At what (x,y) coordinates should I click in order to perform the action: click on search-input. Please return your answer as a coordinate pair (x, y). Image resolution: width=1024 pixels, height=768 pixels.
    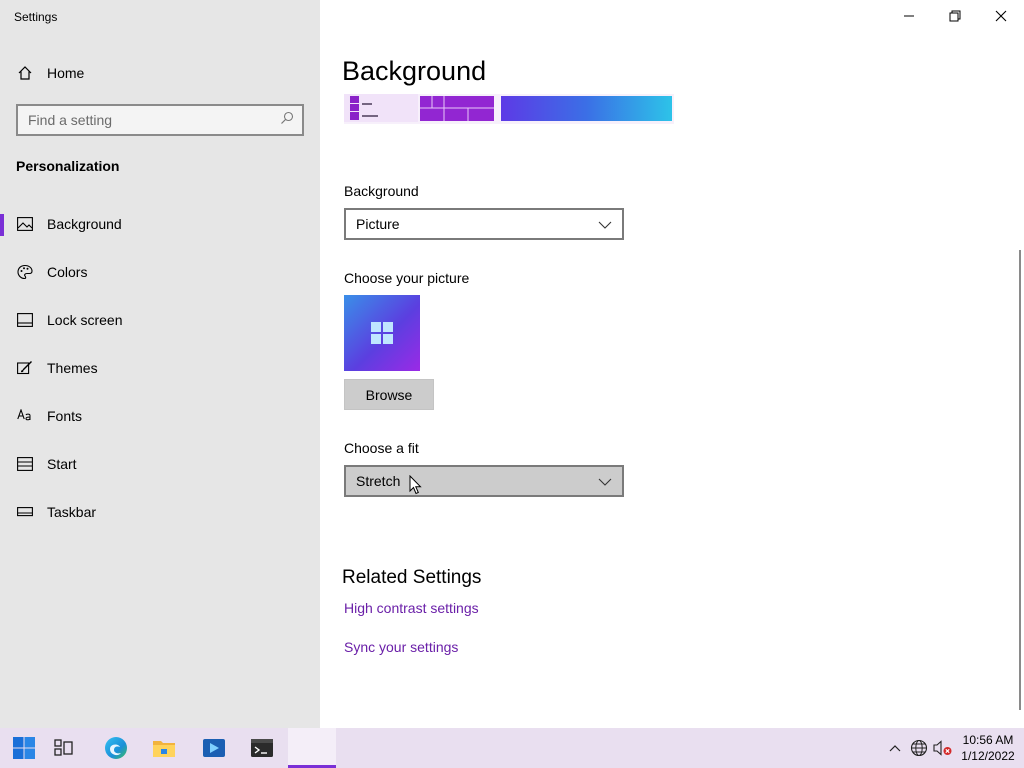
    Looking at the image, I should click on (154, 120).